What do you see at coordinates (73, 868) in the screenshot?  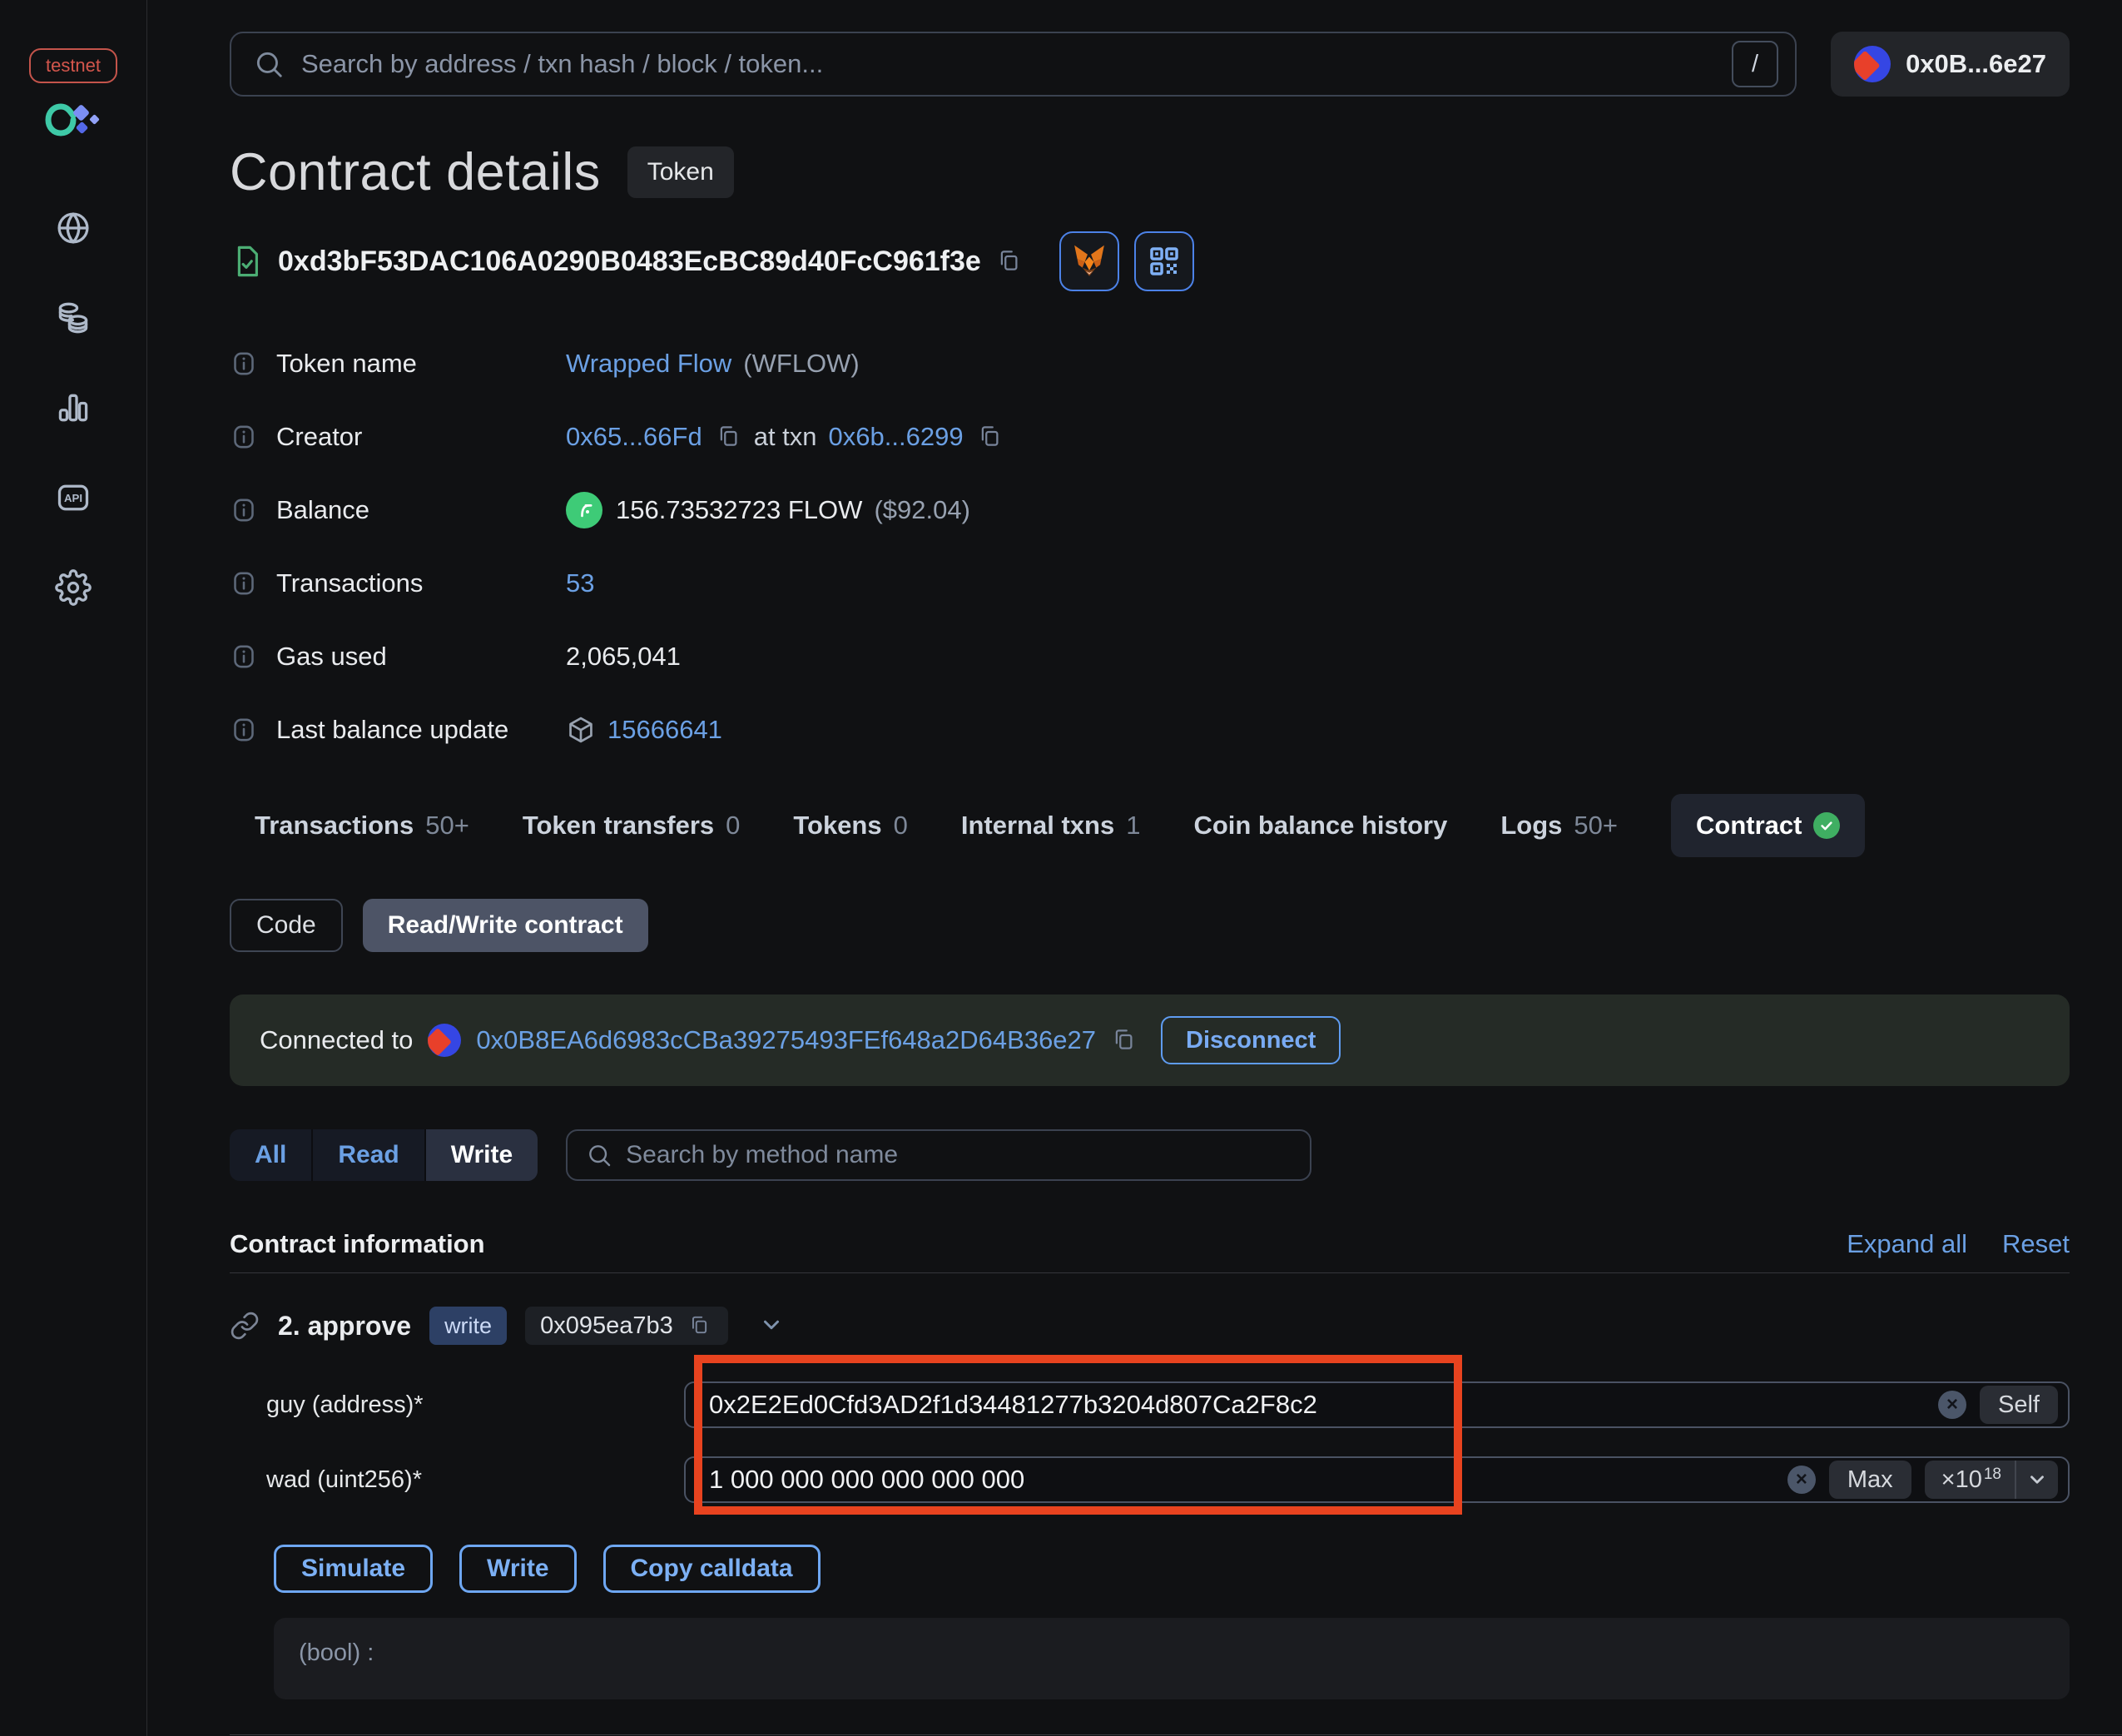 I see `sidebar: testnet API` at bounding box center [73, 868].